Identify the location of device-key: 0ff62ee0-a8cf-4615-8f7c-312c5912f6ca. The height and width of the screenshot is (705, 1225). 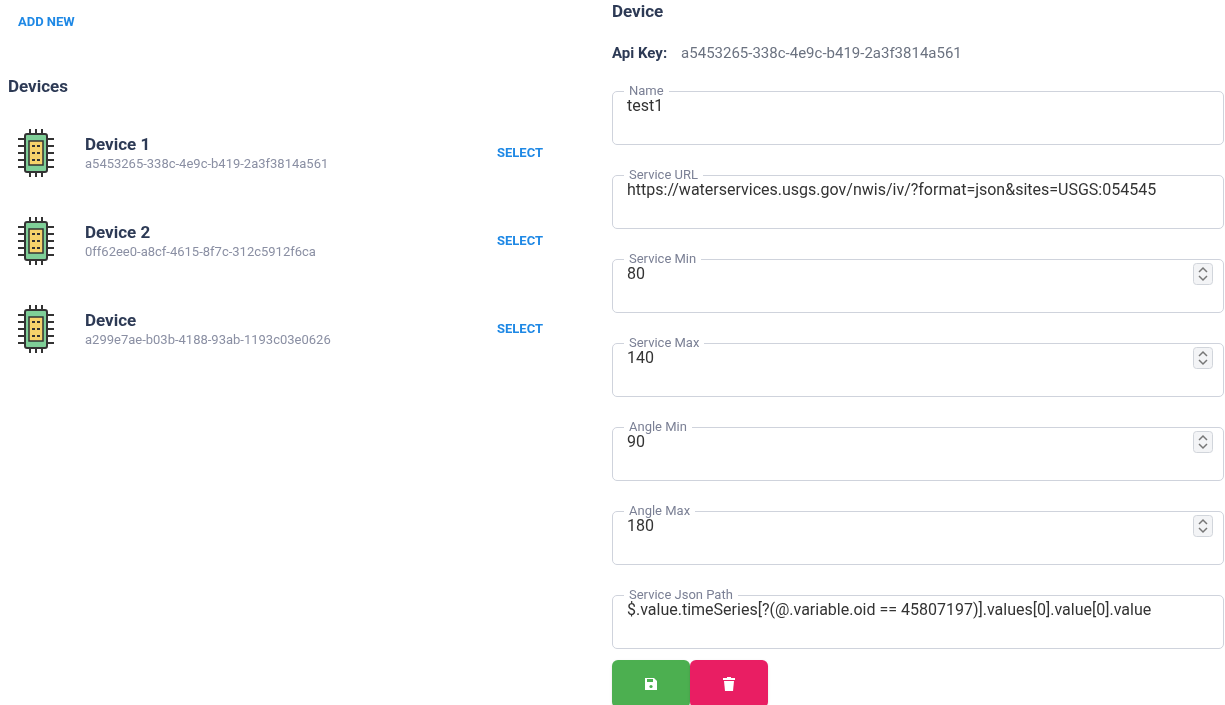
(200, 251).